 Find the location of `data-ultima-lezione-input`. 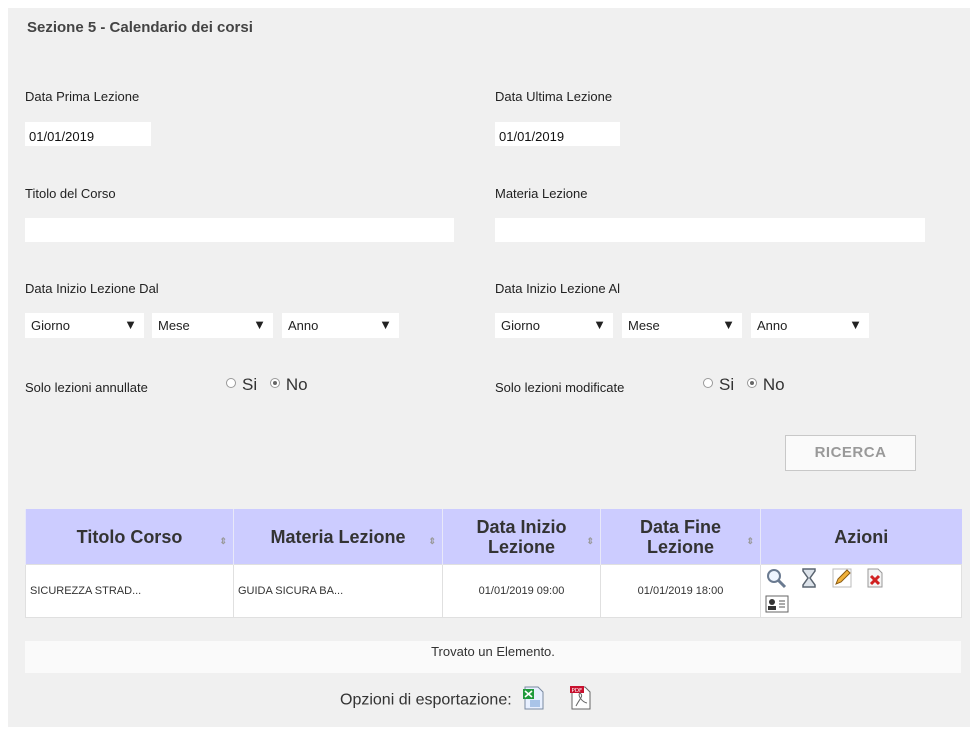

data-ultima-lezione-input is located at coordinates (557, 134).